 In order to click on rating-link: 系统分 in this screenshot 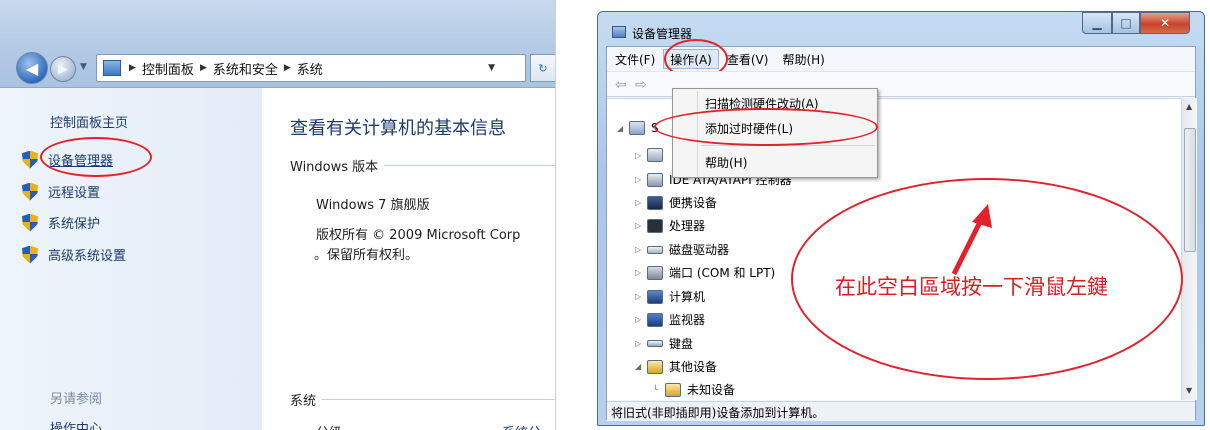, I will do `click(521, 426)`.